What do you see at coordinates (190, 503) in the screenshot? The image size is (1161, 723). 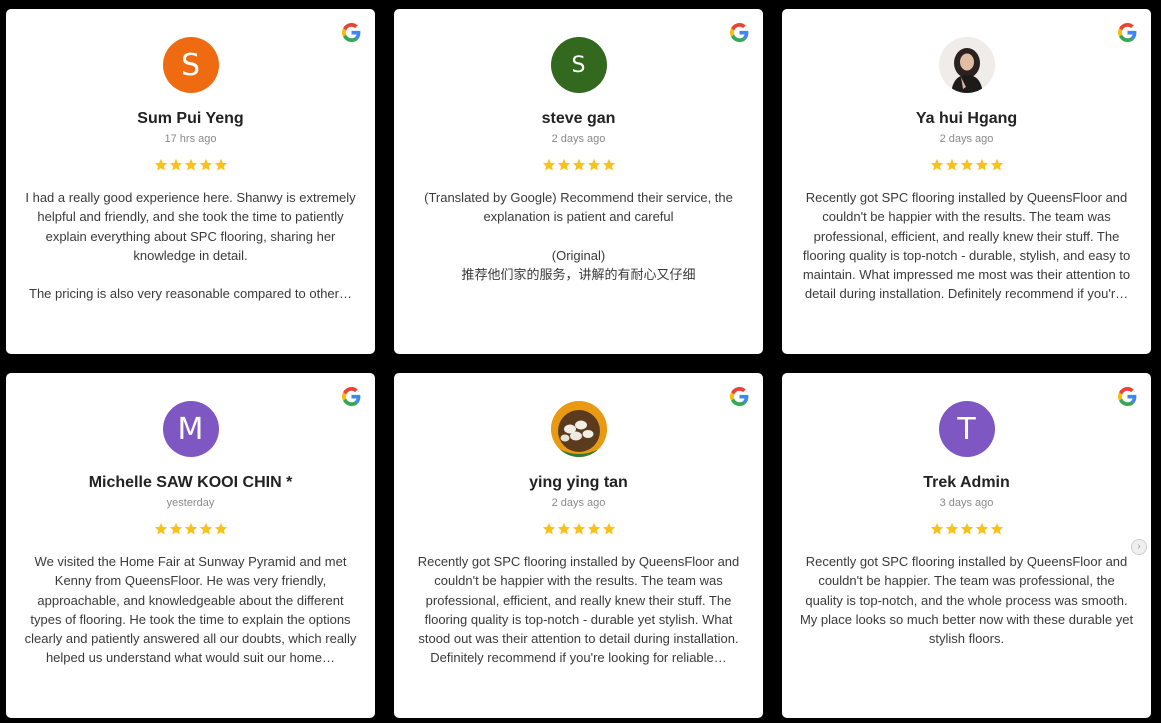 I see `review-time: yesterday` at bounding box center [190, 503].